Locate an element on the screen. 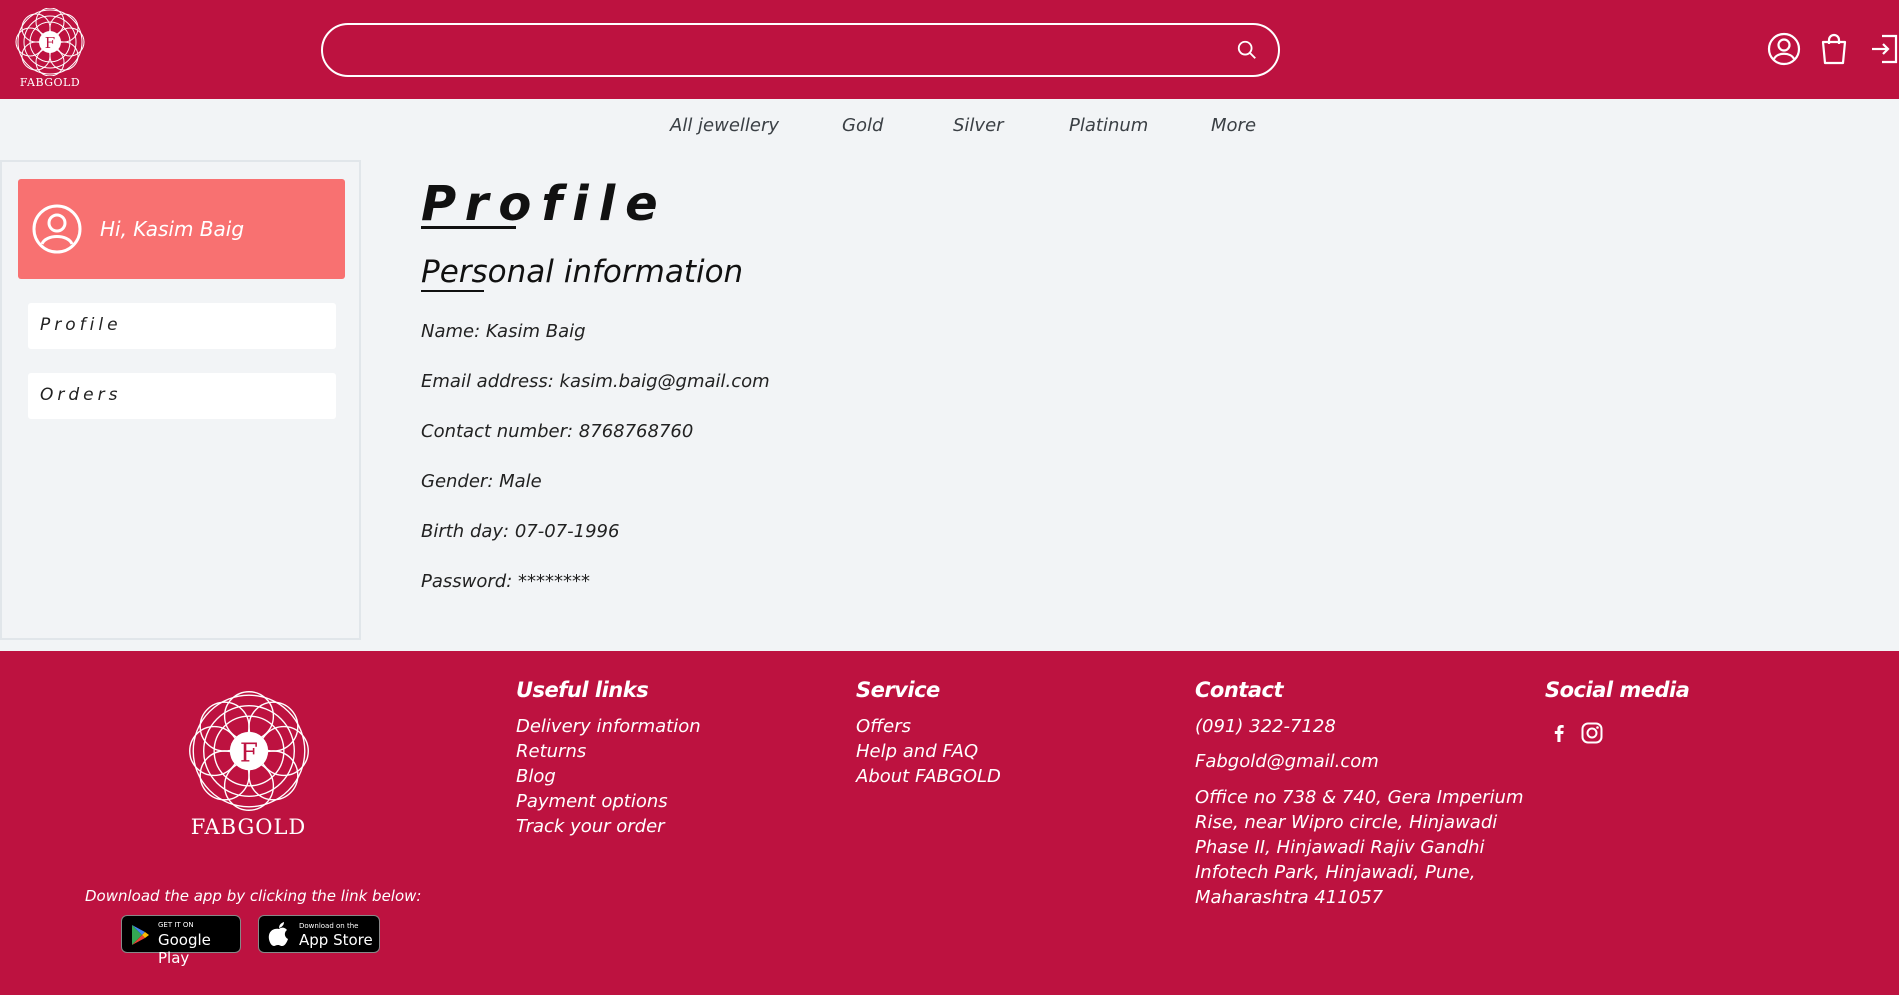 The width and height of the screenshot is (1899, 995). nav-more: More is located at coordinates (1233, 125).